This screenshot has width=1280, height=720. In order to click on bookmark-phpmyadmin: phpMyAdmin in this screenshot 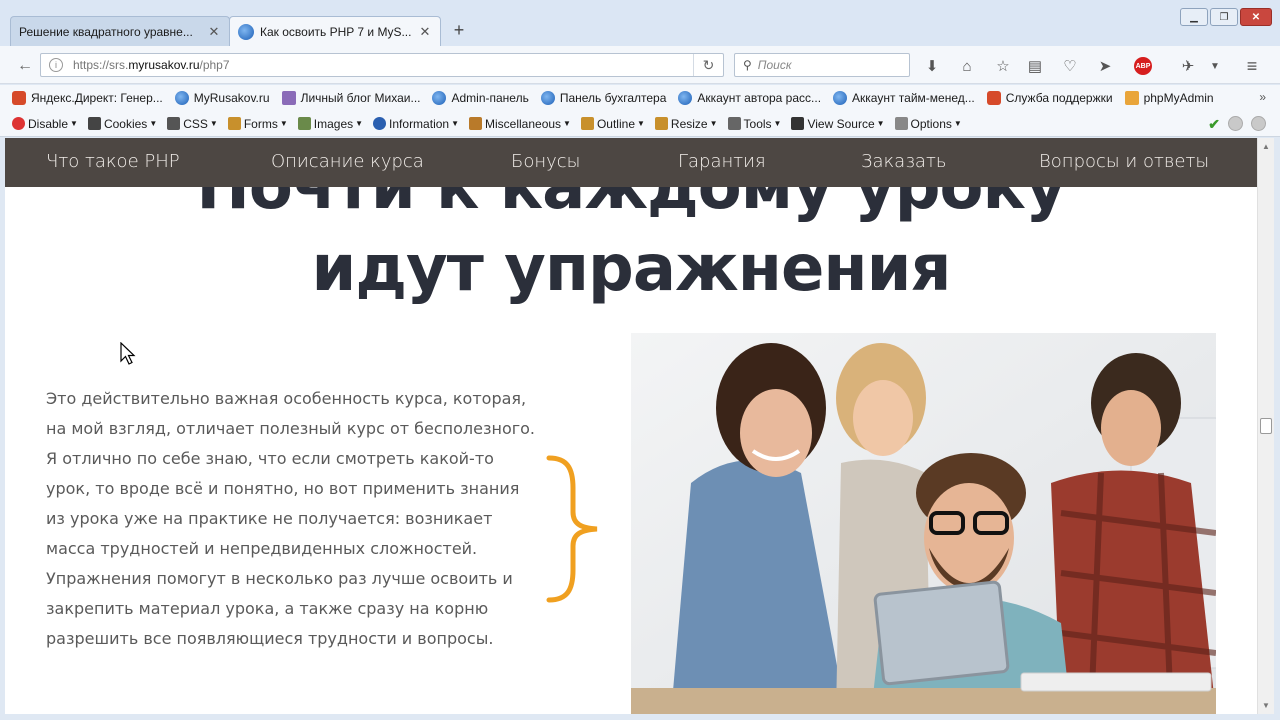, I will do `click(1169, 98)`.